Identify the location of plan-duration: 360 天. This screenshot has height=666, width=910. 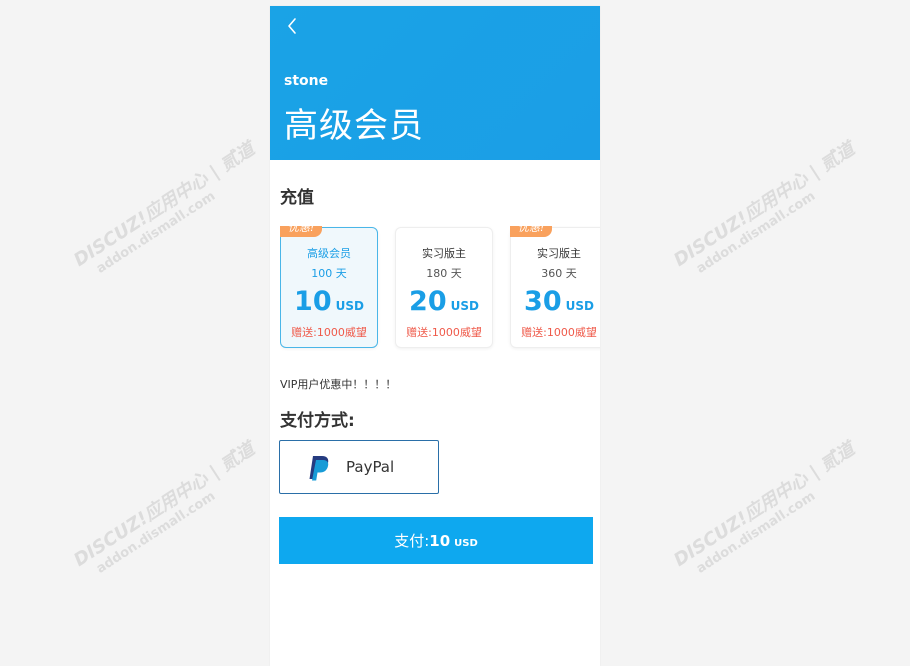
(559, 273).